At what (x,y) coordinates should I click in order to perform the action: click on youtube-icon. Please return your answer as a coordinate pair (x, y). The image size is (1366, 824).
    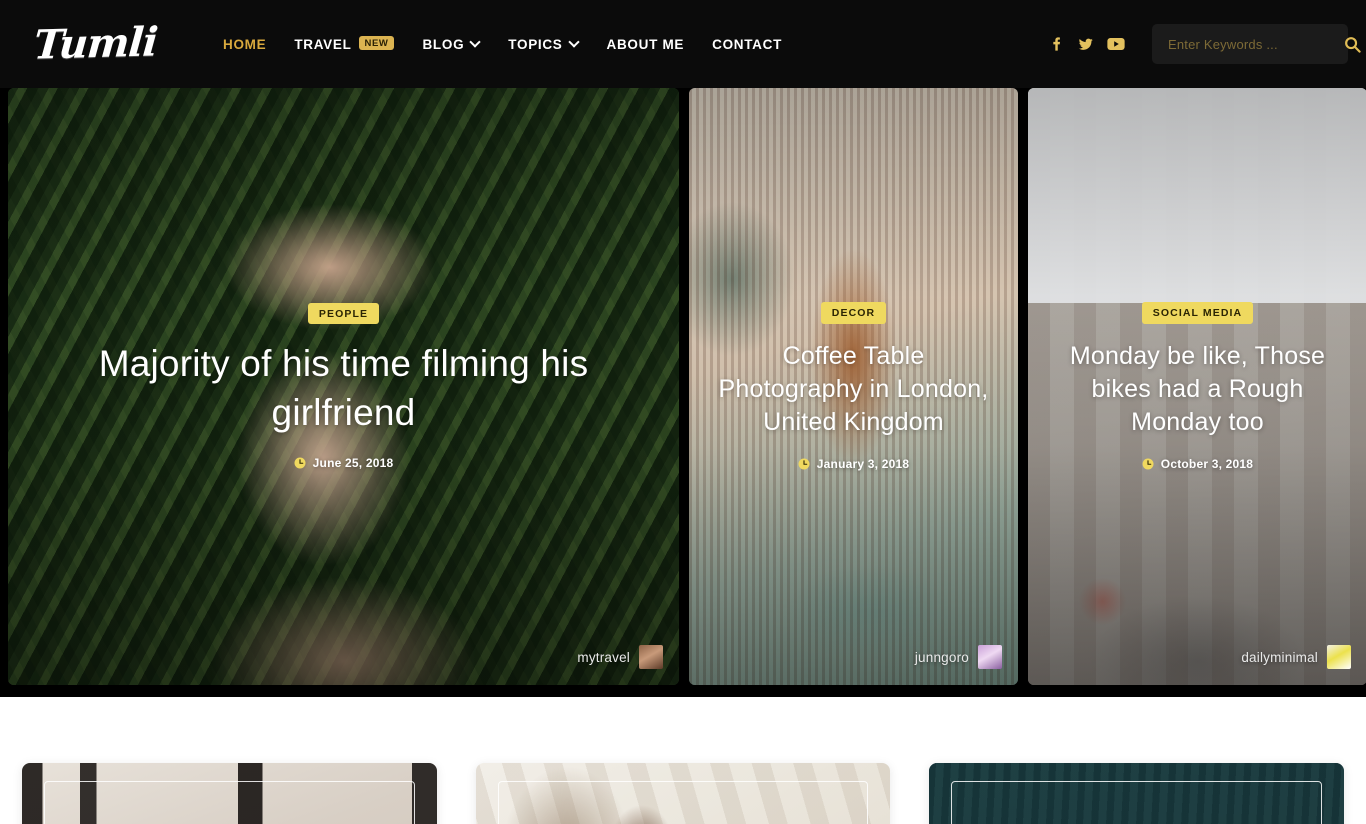
    Looking at the image, I should click on (1116, 44).